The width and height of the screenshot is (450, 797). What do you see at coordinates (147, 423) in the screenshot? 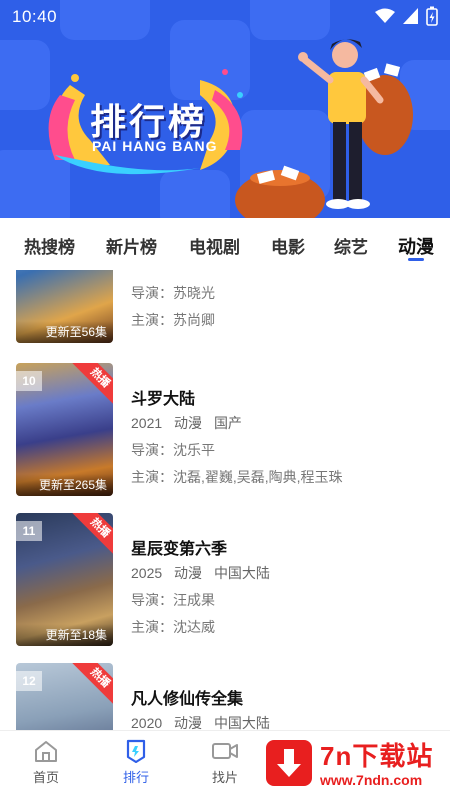
I see `year-text: 2021` at bounding box center [147, 423].